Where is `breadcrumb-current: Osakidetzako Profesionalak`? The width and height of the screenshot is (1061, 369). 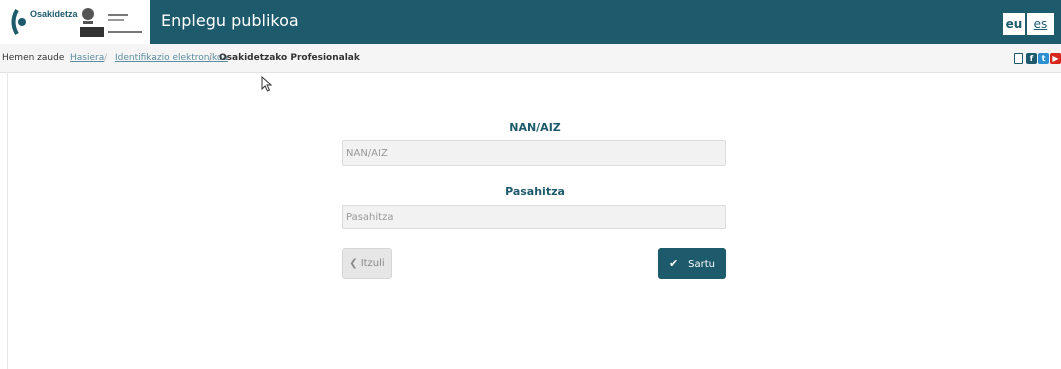 breadcrumb-current: Osakidetzako Profesionalak is located at coordinates (289, 58).